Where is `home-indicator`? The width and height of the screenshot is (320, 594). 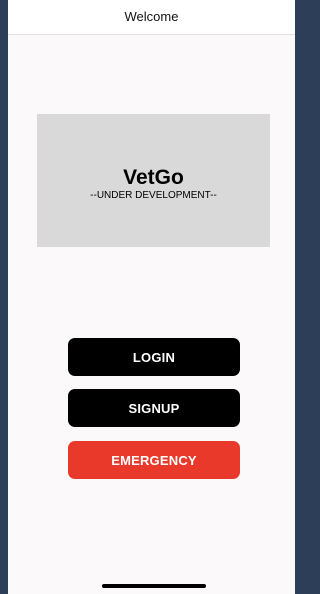 home-indicator is located at coordinates (154, 586).